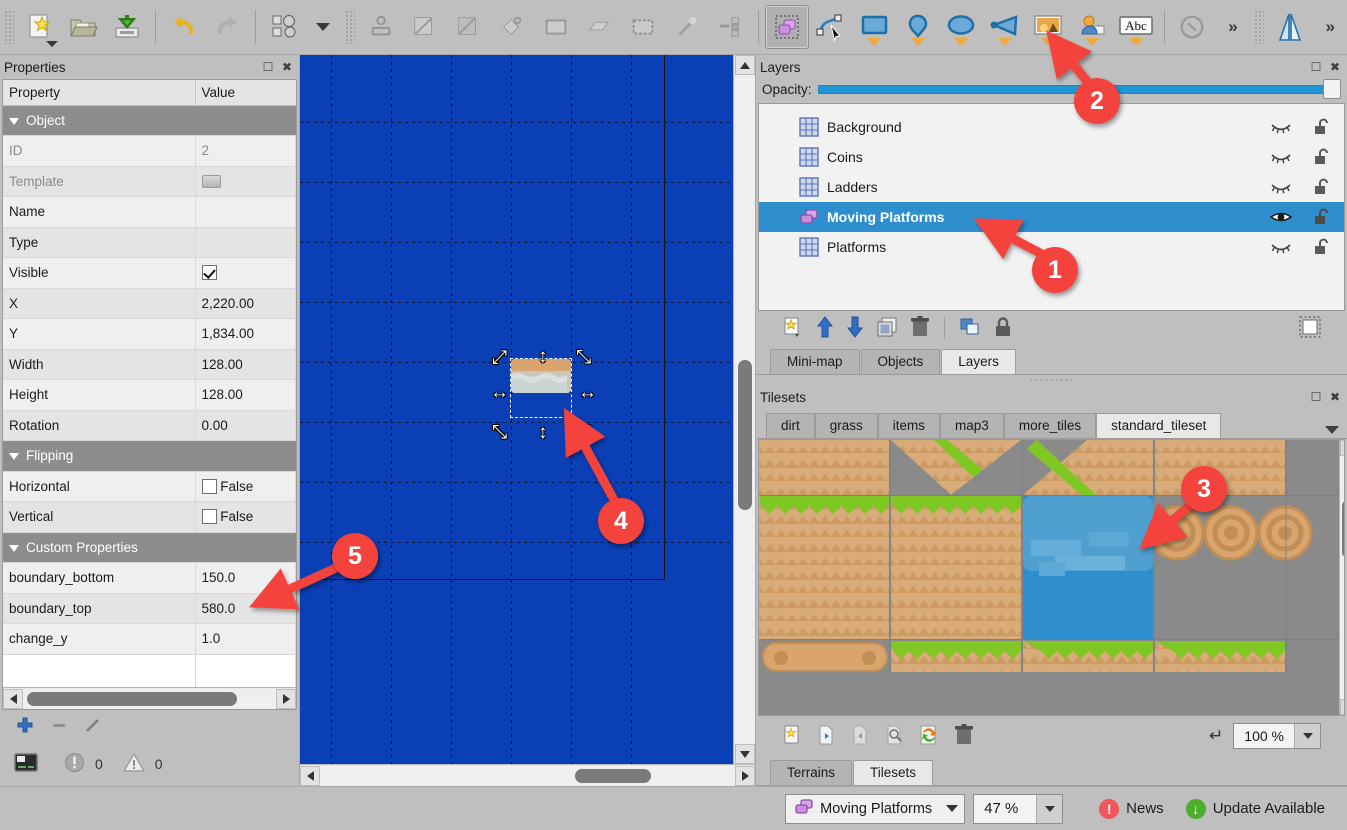 The height and width of the screenshot is (830, 1347). I want to click on tab-terrains: Terrains, so click(811, 772).